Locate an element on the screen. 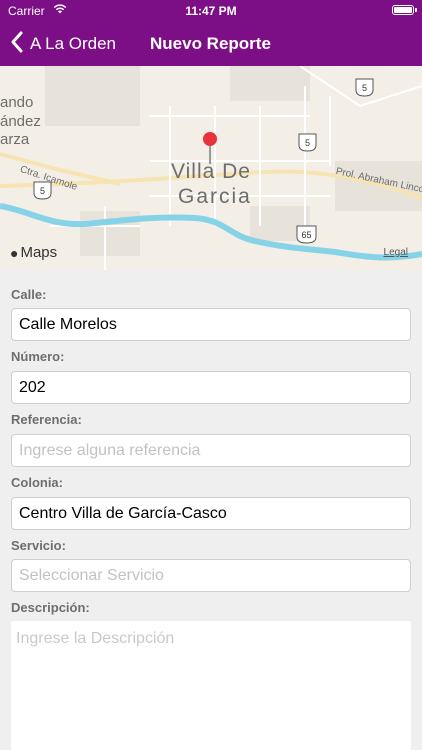  clock: 11:47 PM is located at coordinates (211, 11).